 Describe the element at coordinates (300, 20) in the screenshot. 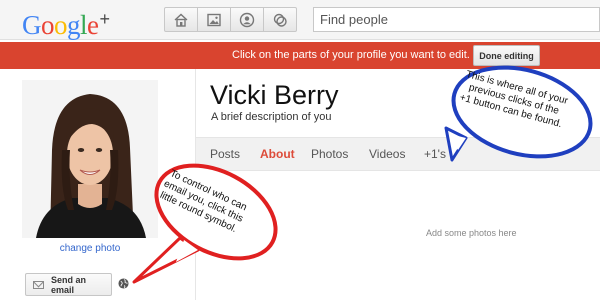

I see `top-bar: Google+` at that location.